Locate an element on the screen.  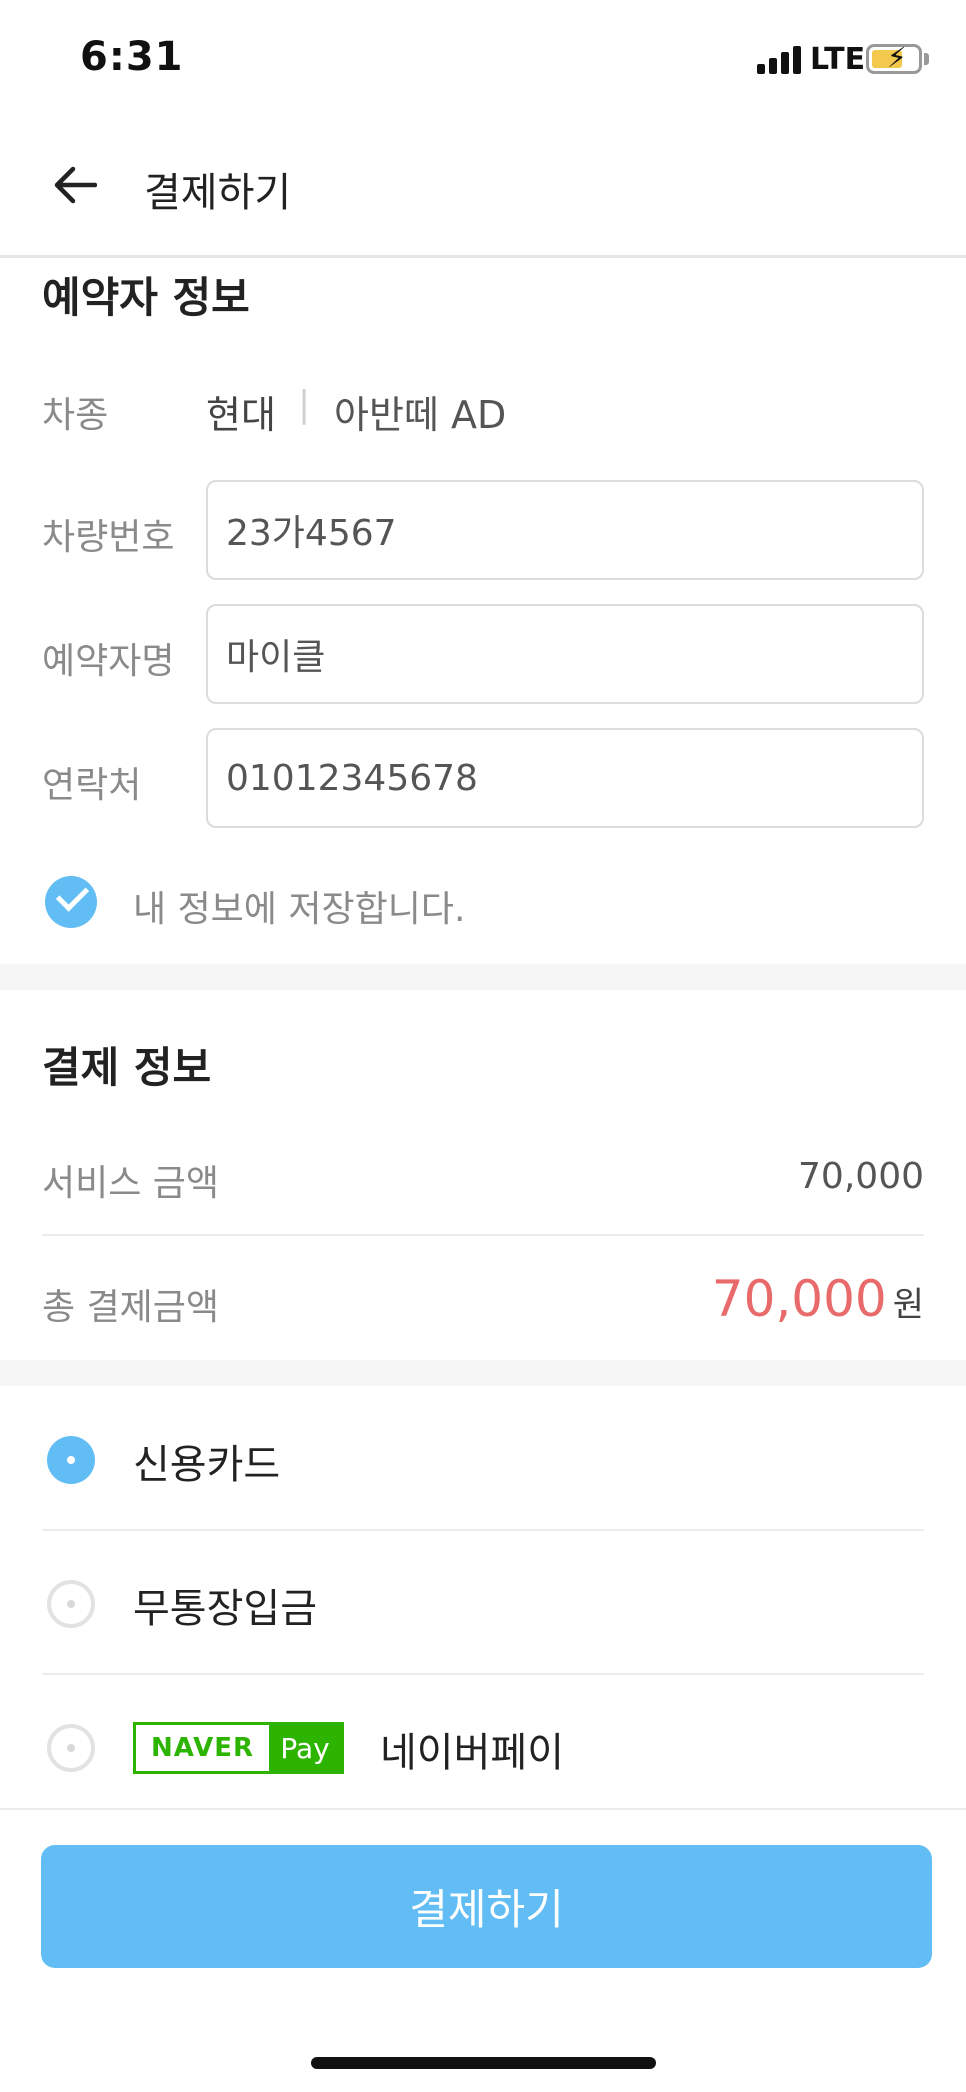
naver-logo-text: NAVER is located at coordinates (202, 1748).